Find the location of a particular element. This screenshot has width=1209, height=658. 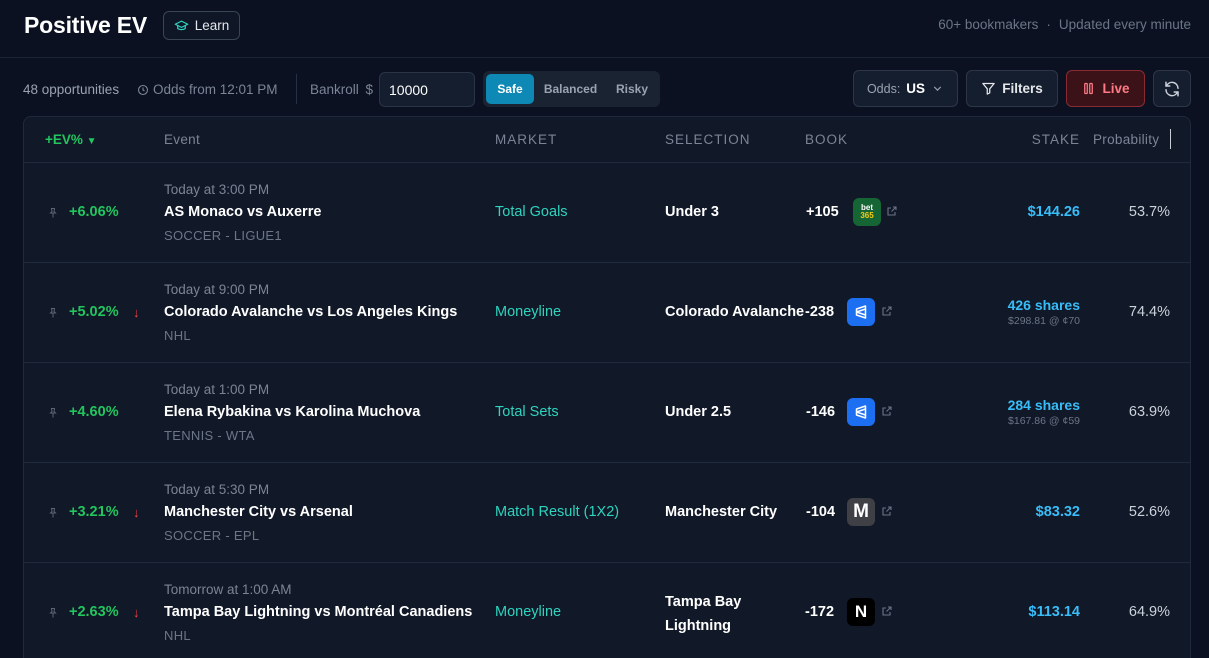

column-event: Event is located at coordinates (182, 139).